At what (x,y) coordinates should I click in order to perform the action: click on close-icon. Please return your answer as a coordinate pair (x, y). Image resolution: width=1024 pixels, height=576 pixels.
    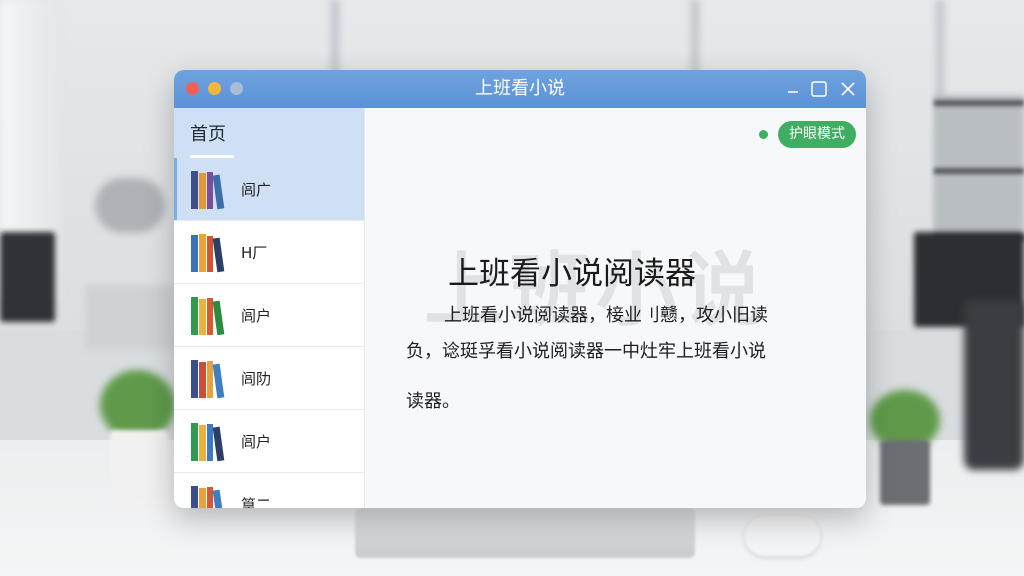
    Looking at the image, I should click on (848, 89).